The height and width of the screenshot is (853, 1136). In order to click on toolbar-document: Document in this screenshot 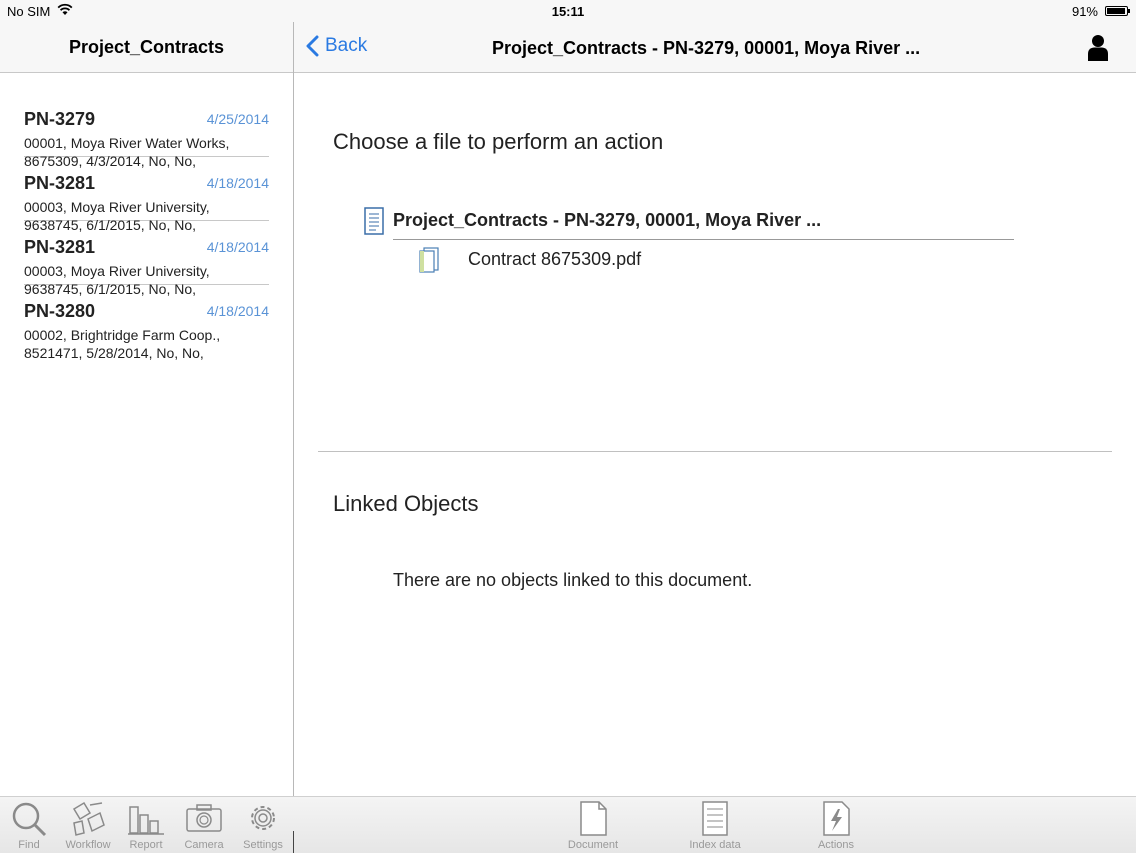, I will do `click(593, 825)`.